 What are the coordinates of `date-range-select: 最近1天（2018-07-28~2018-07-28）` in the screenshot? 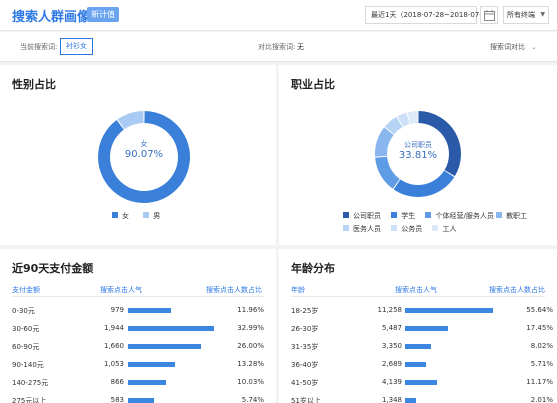 It's located at (431, 15).